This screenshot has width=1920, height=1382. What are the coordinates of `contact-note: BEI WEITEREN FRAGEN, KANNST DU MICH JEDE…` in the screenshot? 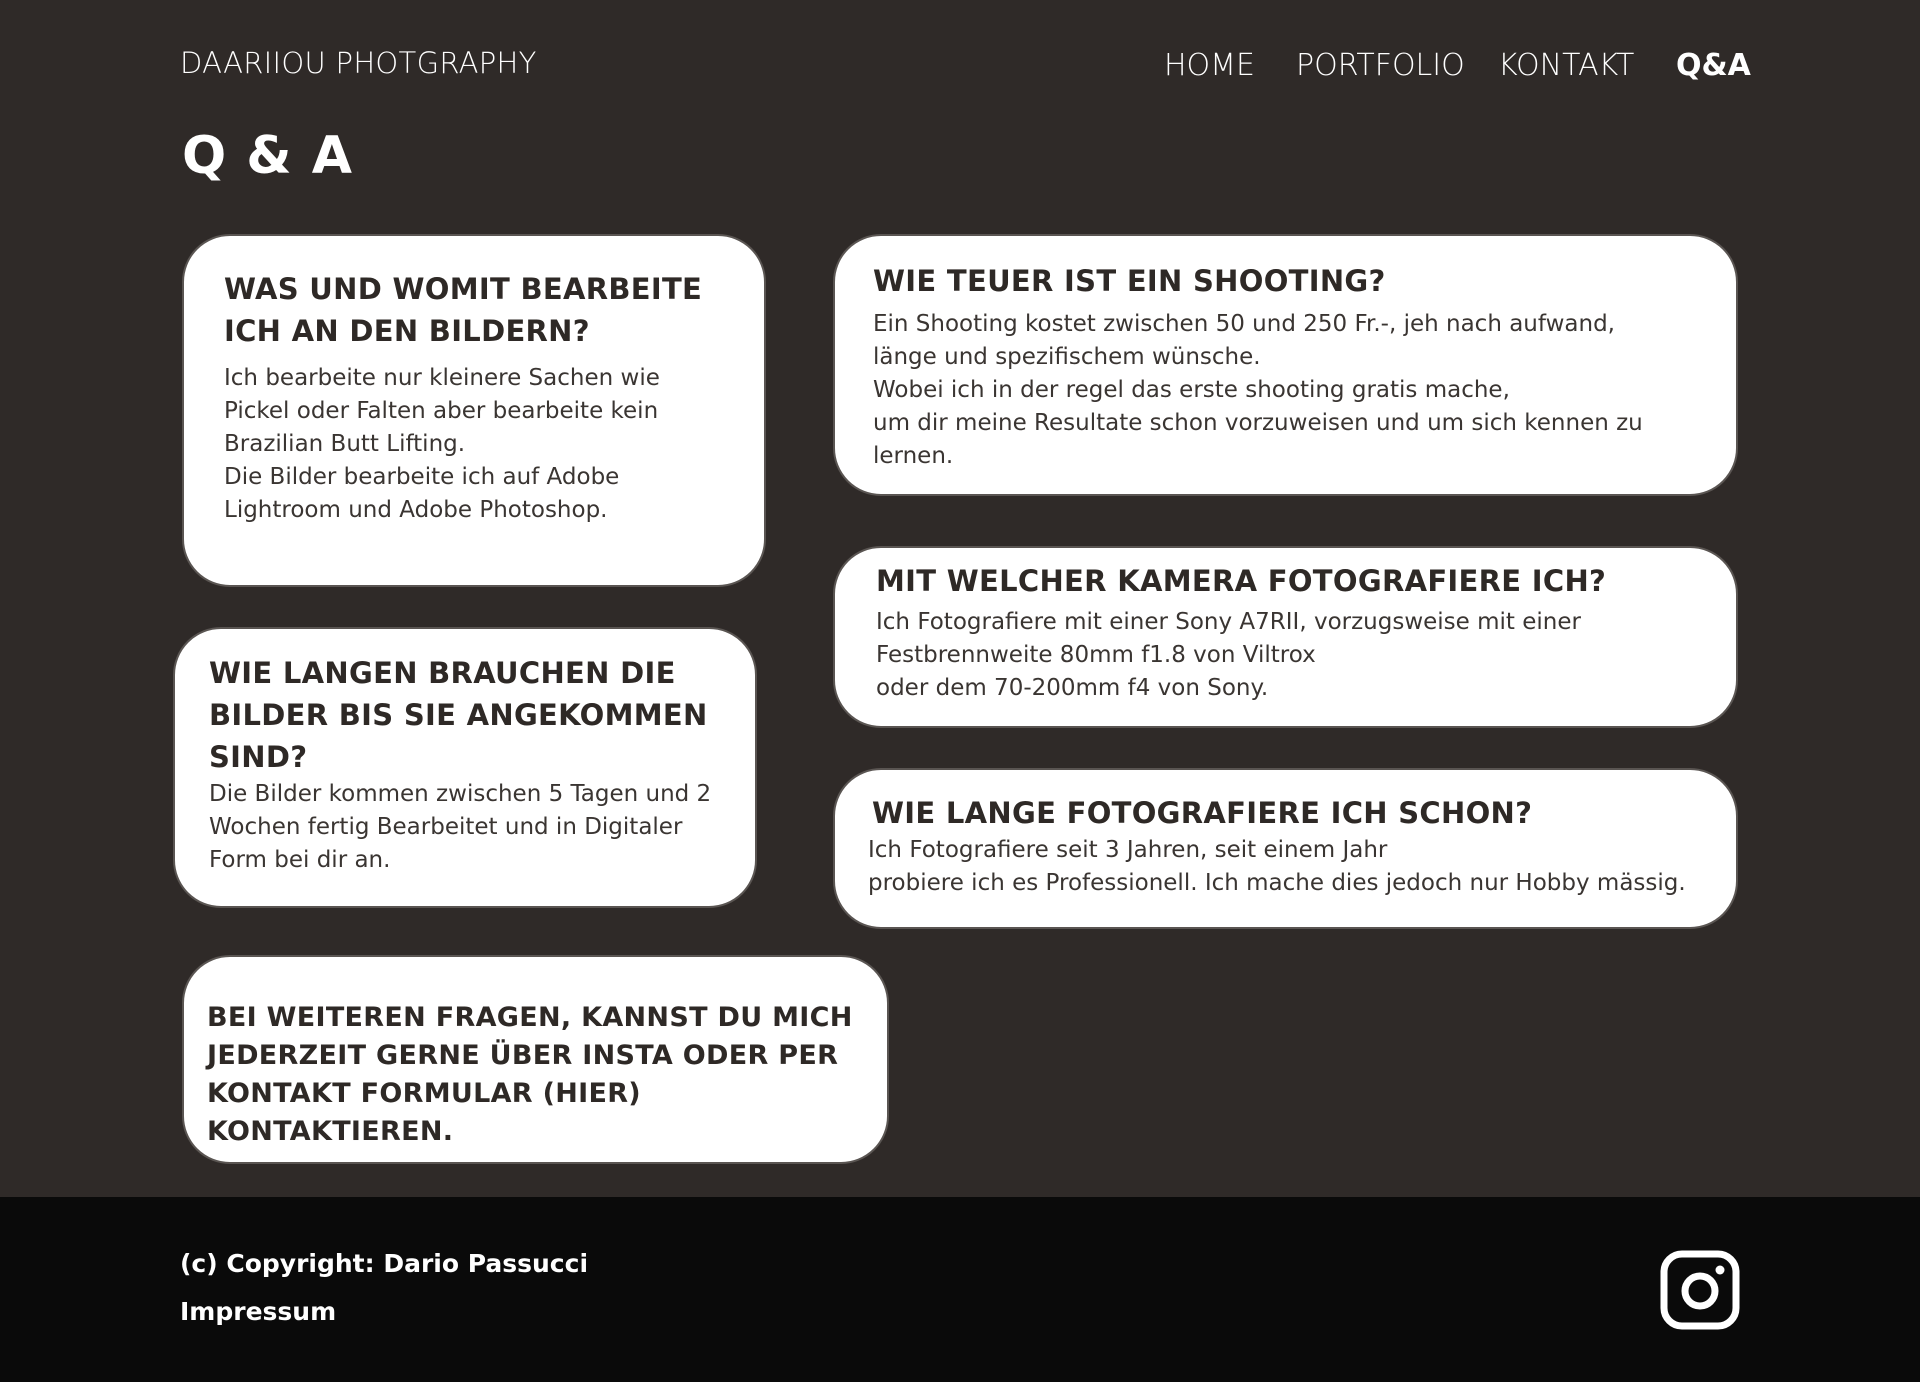 It's located at (530, 1074).